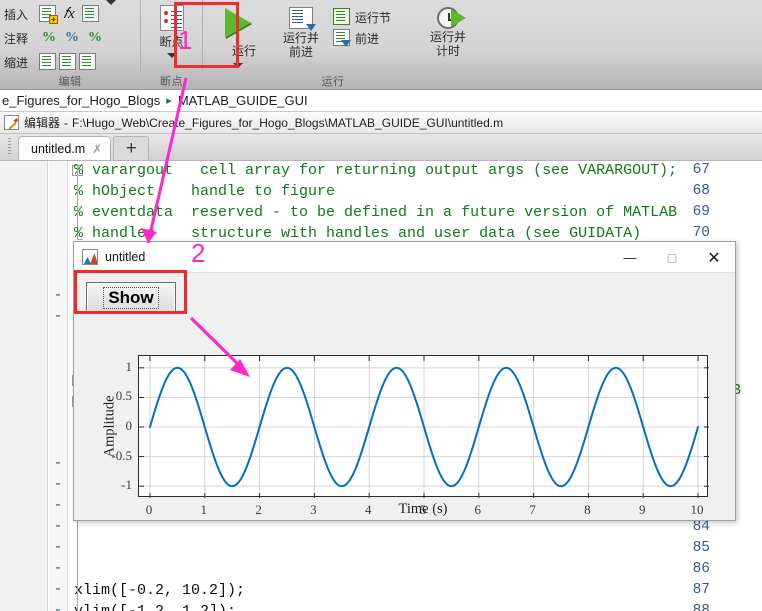 The image size is (762, 611). Describe the element at coordinates (701, 590) in the screenshot. I see `line-number: 87` at that location.